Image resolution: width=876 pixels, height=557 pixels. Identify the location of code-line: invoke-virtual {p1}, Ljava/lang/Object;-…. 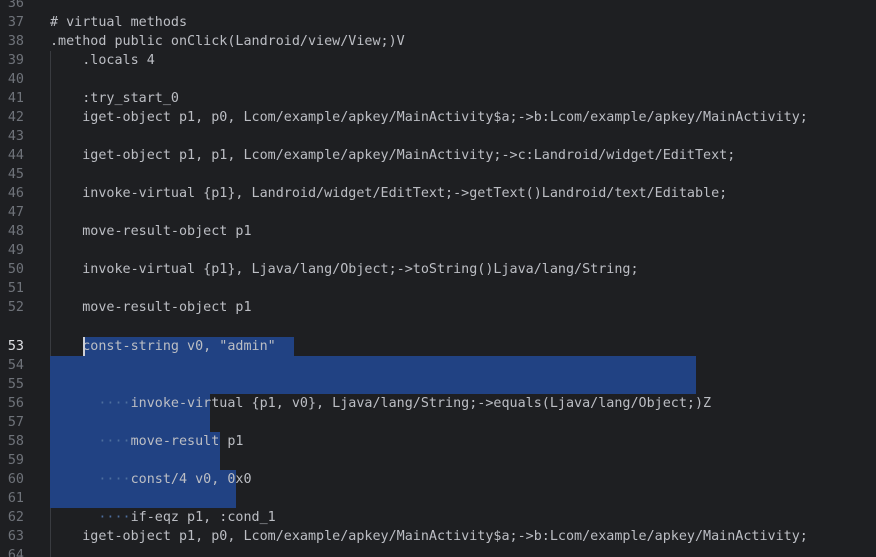
(344, 269).